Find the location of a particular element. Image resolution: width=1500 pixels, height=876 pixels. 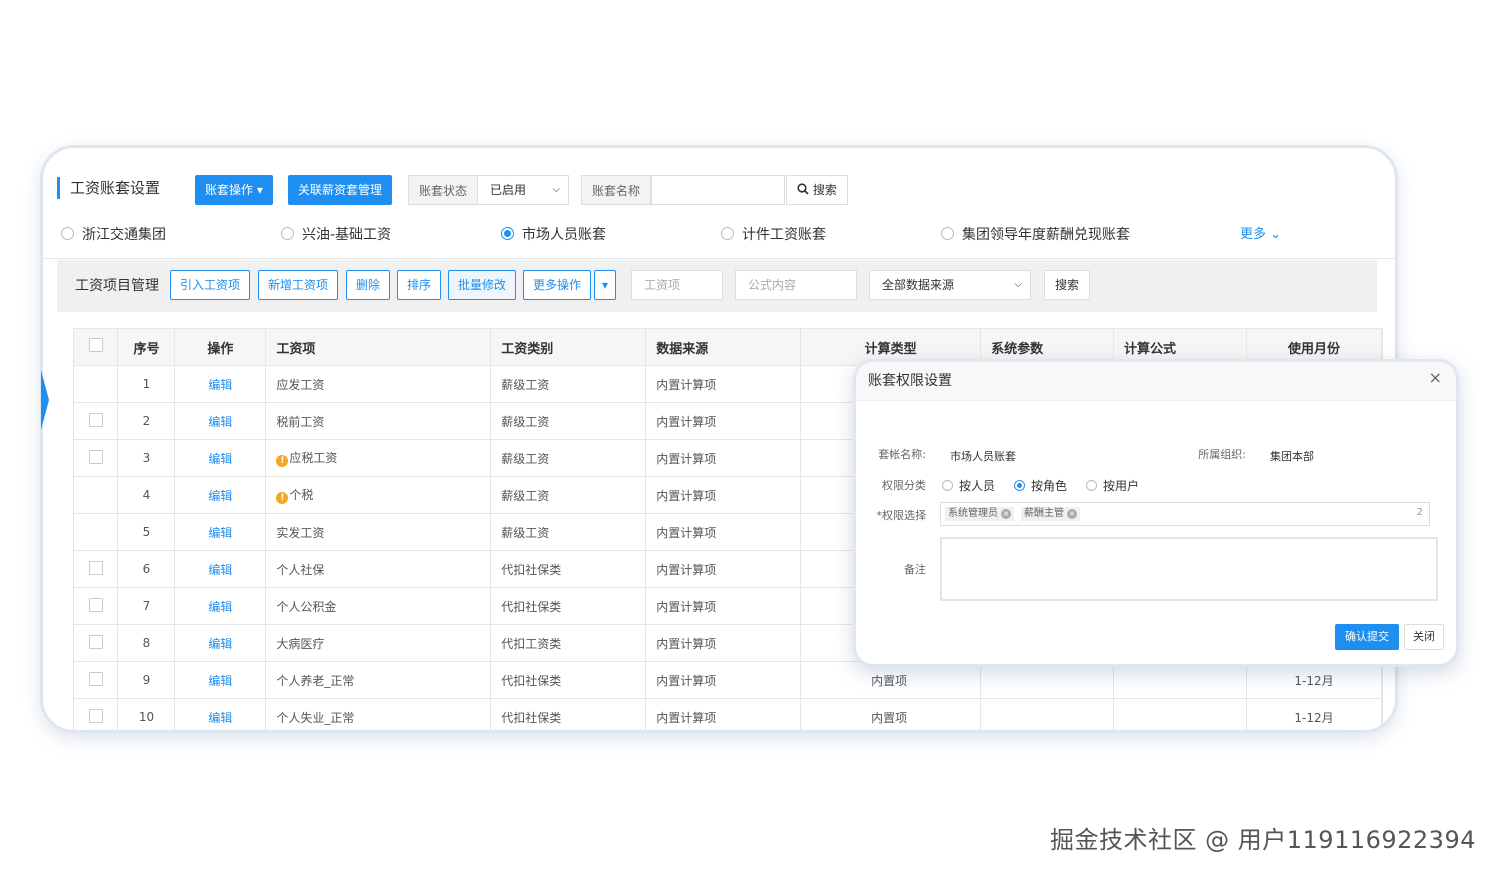

account-radio-1: 兴油-基础工资 is located at coordinates (336, 235).